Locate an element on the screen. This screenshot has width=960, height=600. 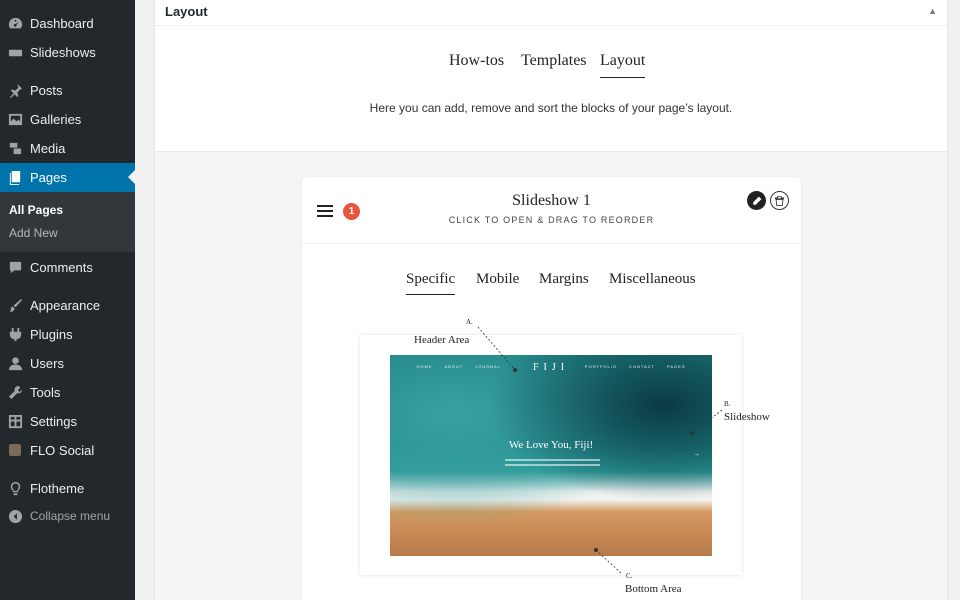
pencil-icon is located at coordinates (756, 200).